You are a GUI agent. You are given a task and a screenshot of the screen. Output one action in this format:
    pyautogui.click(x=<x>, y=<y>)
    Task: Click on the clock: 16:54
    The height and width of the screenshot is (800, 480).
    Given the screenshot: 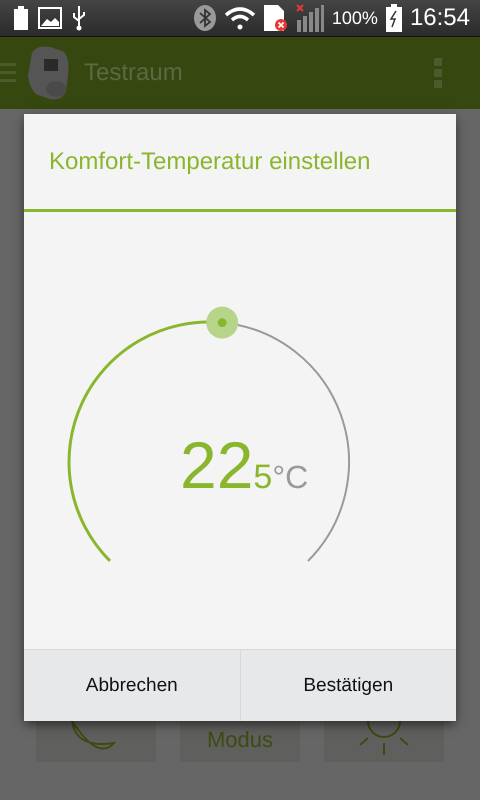 What is the action you would take?
    pyautogui.click(x=440, y=18)
    